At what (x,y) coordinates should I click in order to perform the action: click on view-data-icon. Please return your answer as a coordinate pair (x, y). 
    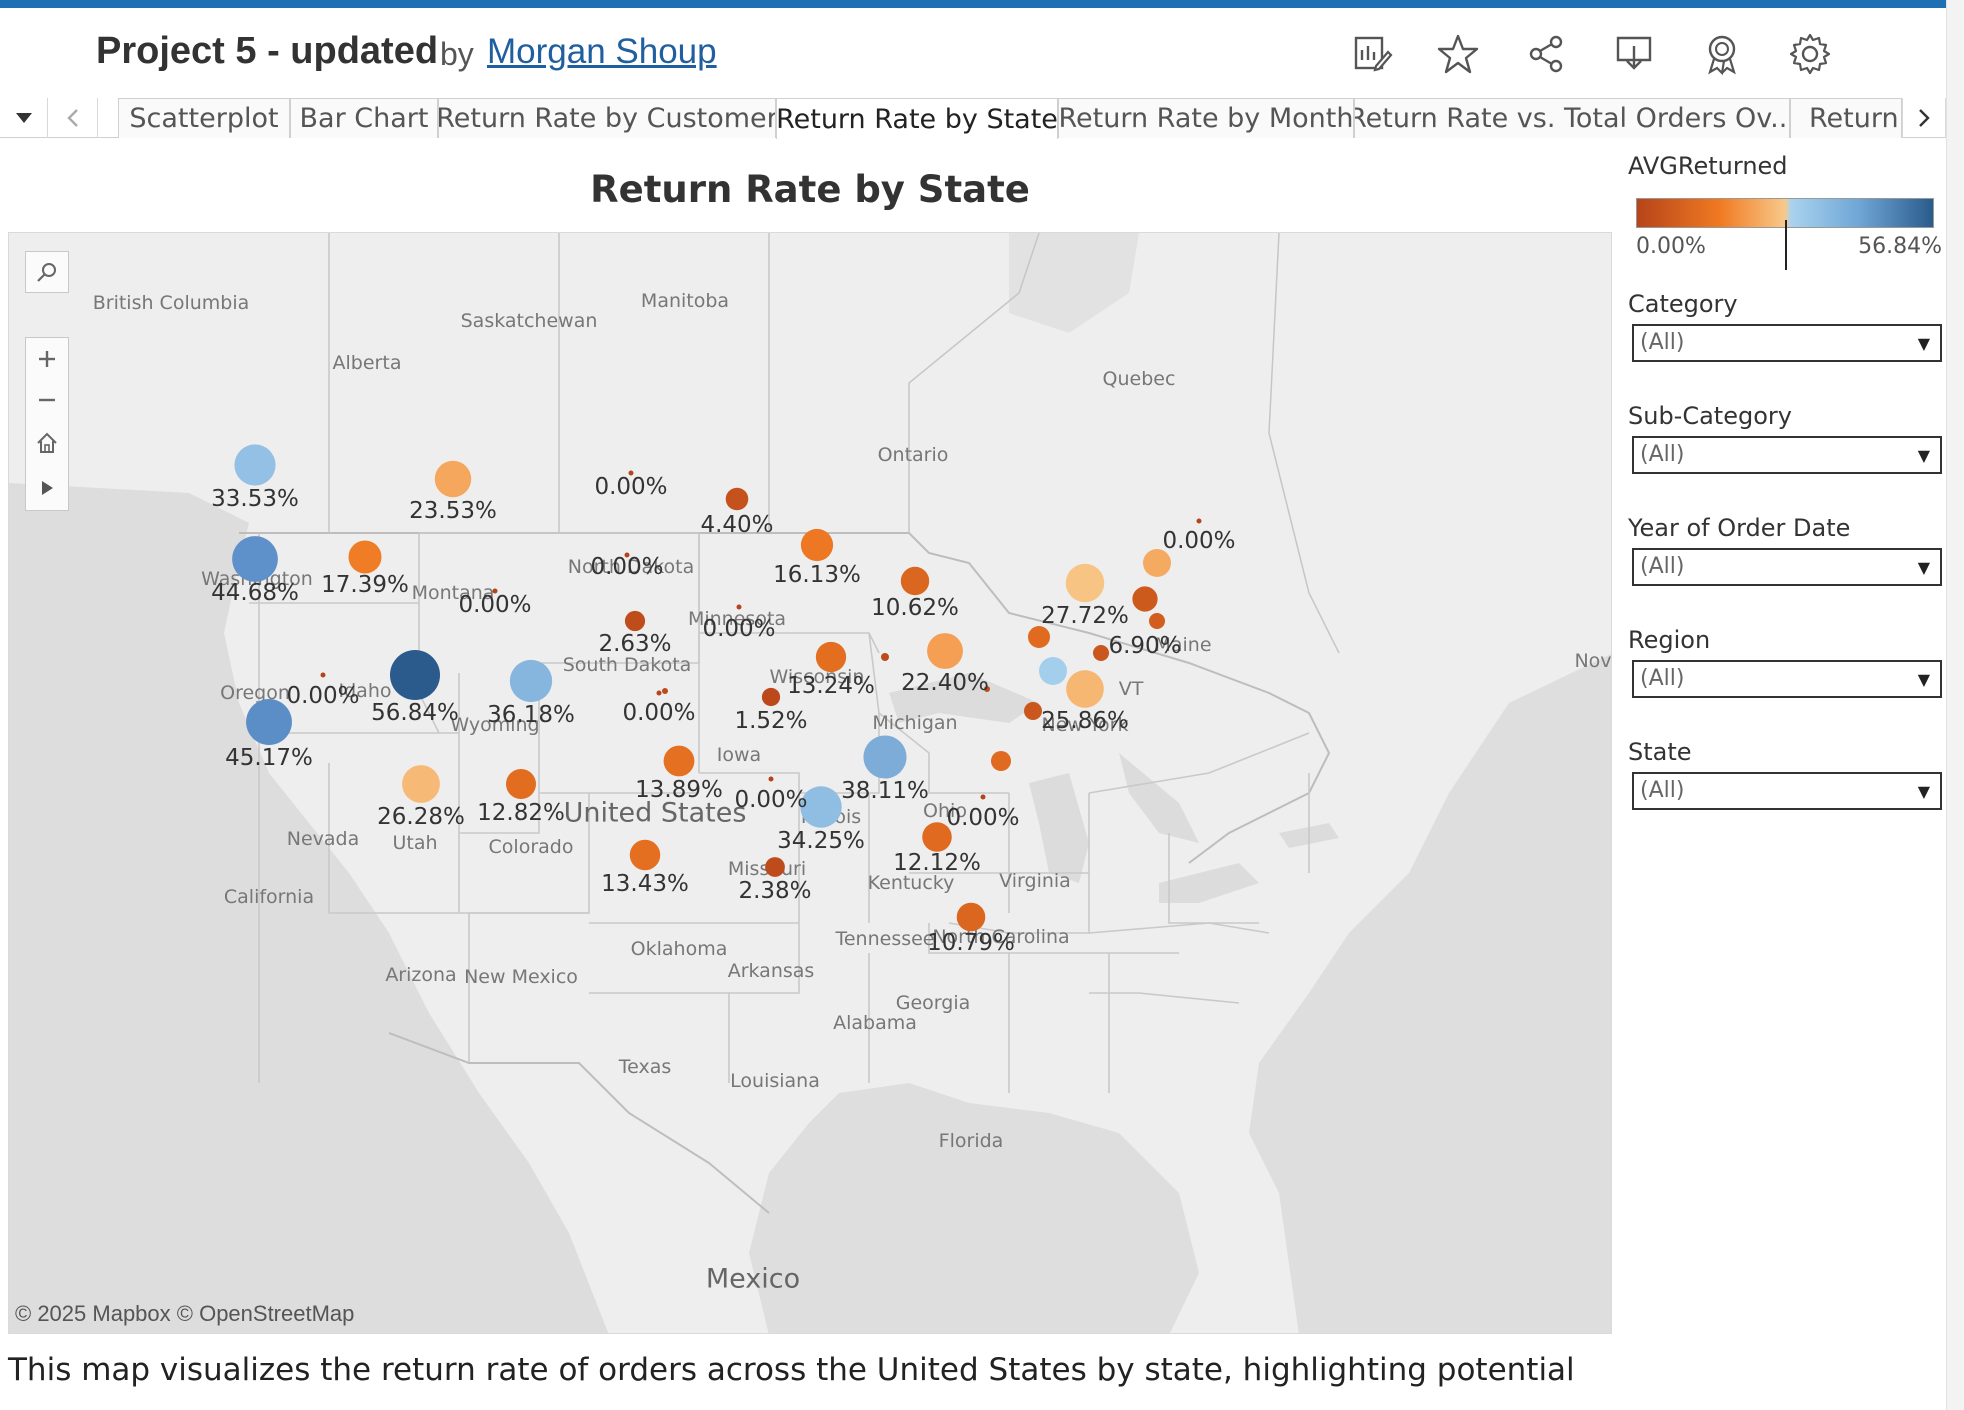
    Looking at the image, I should click on (1372, 54).